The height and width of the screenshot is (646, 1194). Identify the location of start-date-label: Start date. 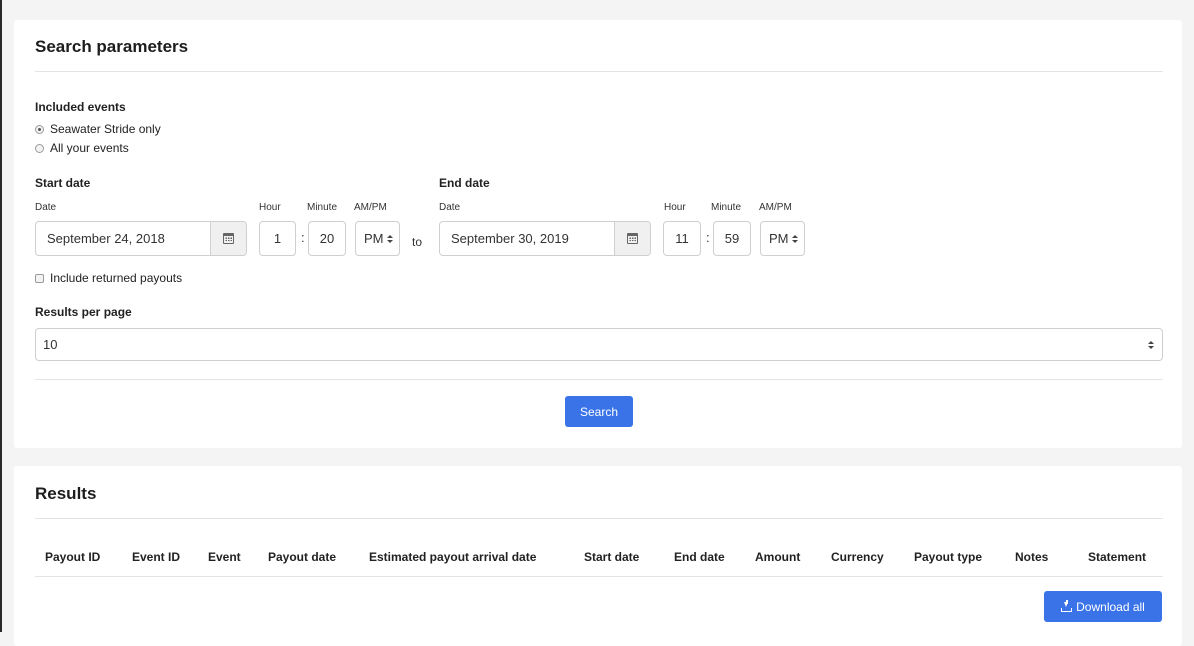
(63, 183).